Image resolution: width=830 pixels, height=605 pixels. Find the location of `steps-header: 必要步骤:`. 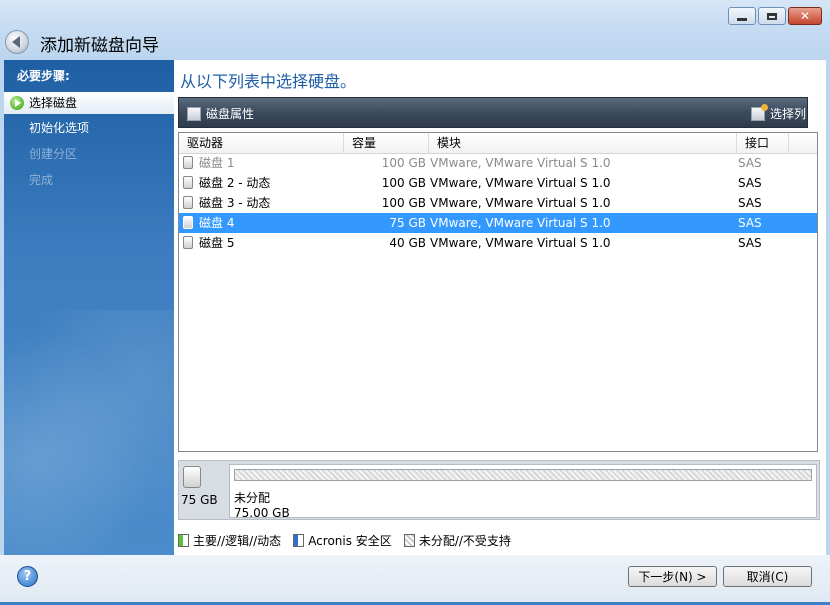

steps-header: 必要步骤: is located at coordinates (43, 76).